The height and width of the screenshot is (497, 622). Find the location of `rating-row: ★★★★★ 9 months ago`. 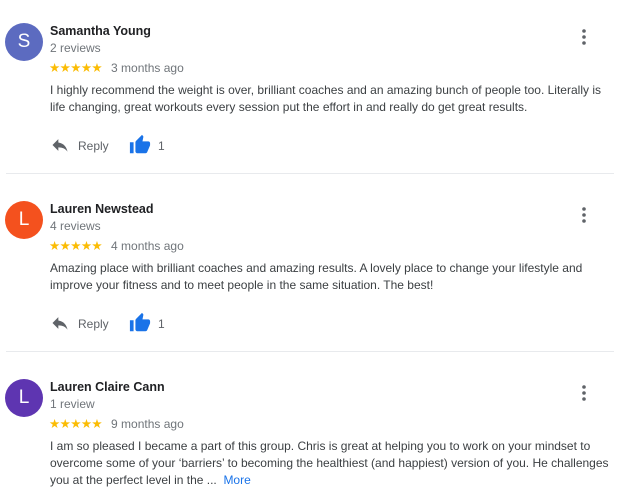

rating-row: ★★★★★ 9 months ago is located at coordinates (116, 424).